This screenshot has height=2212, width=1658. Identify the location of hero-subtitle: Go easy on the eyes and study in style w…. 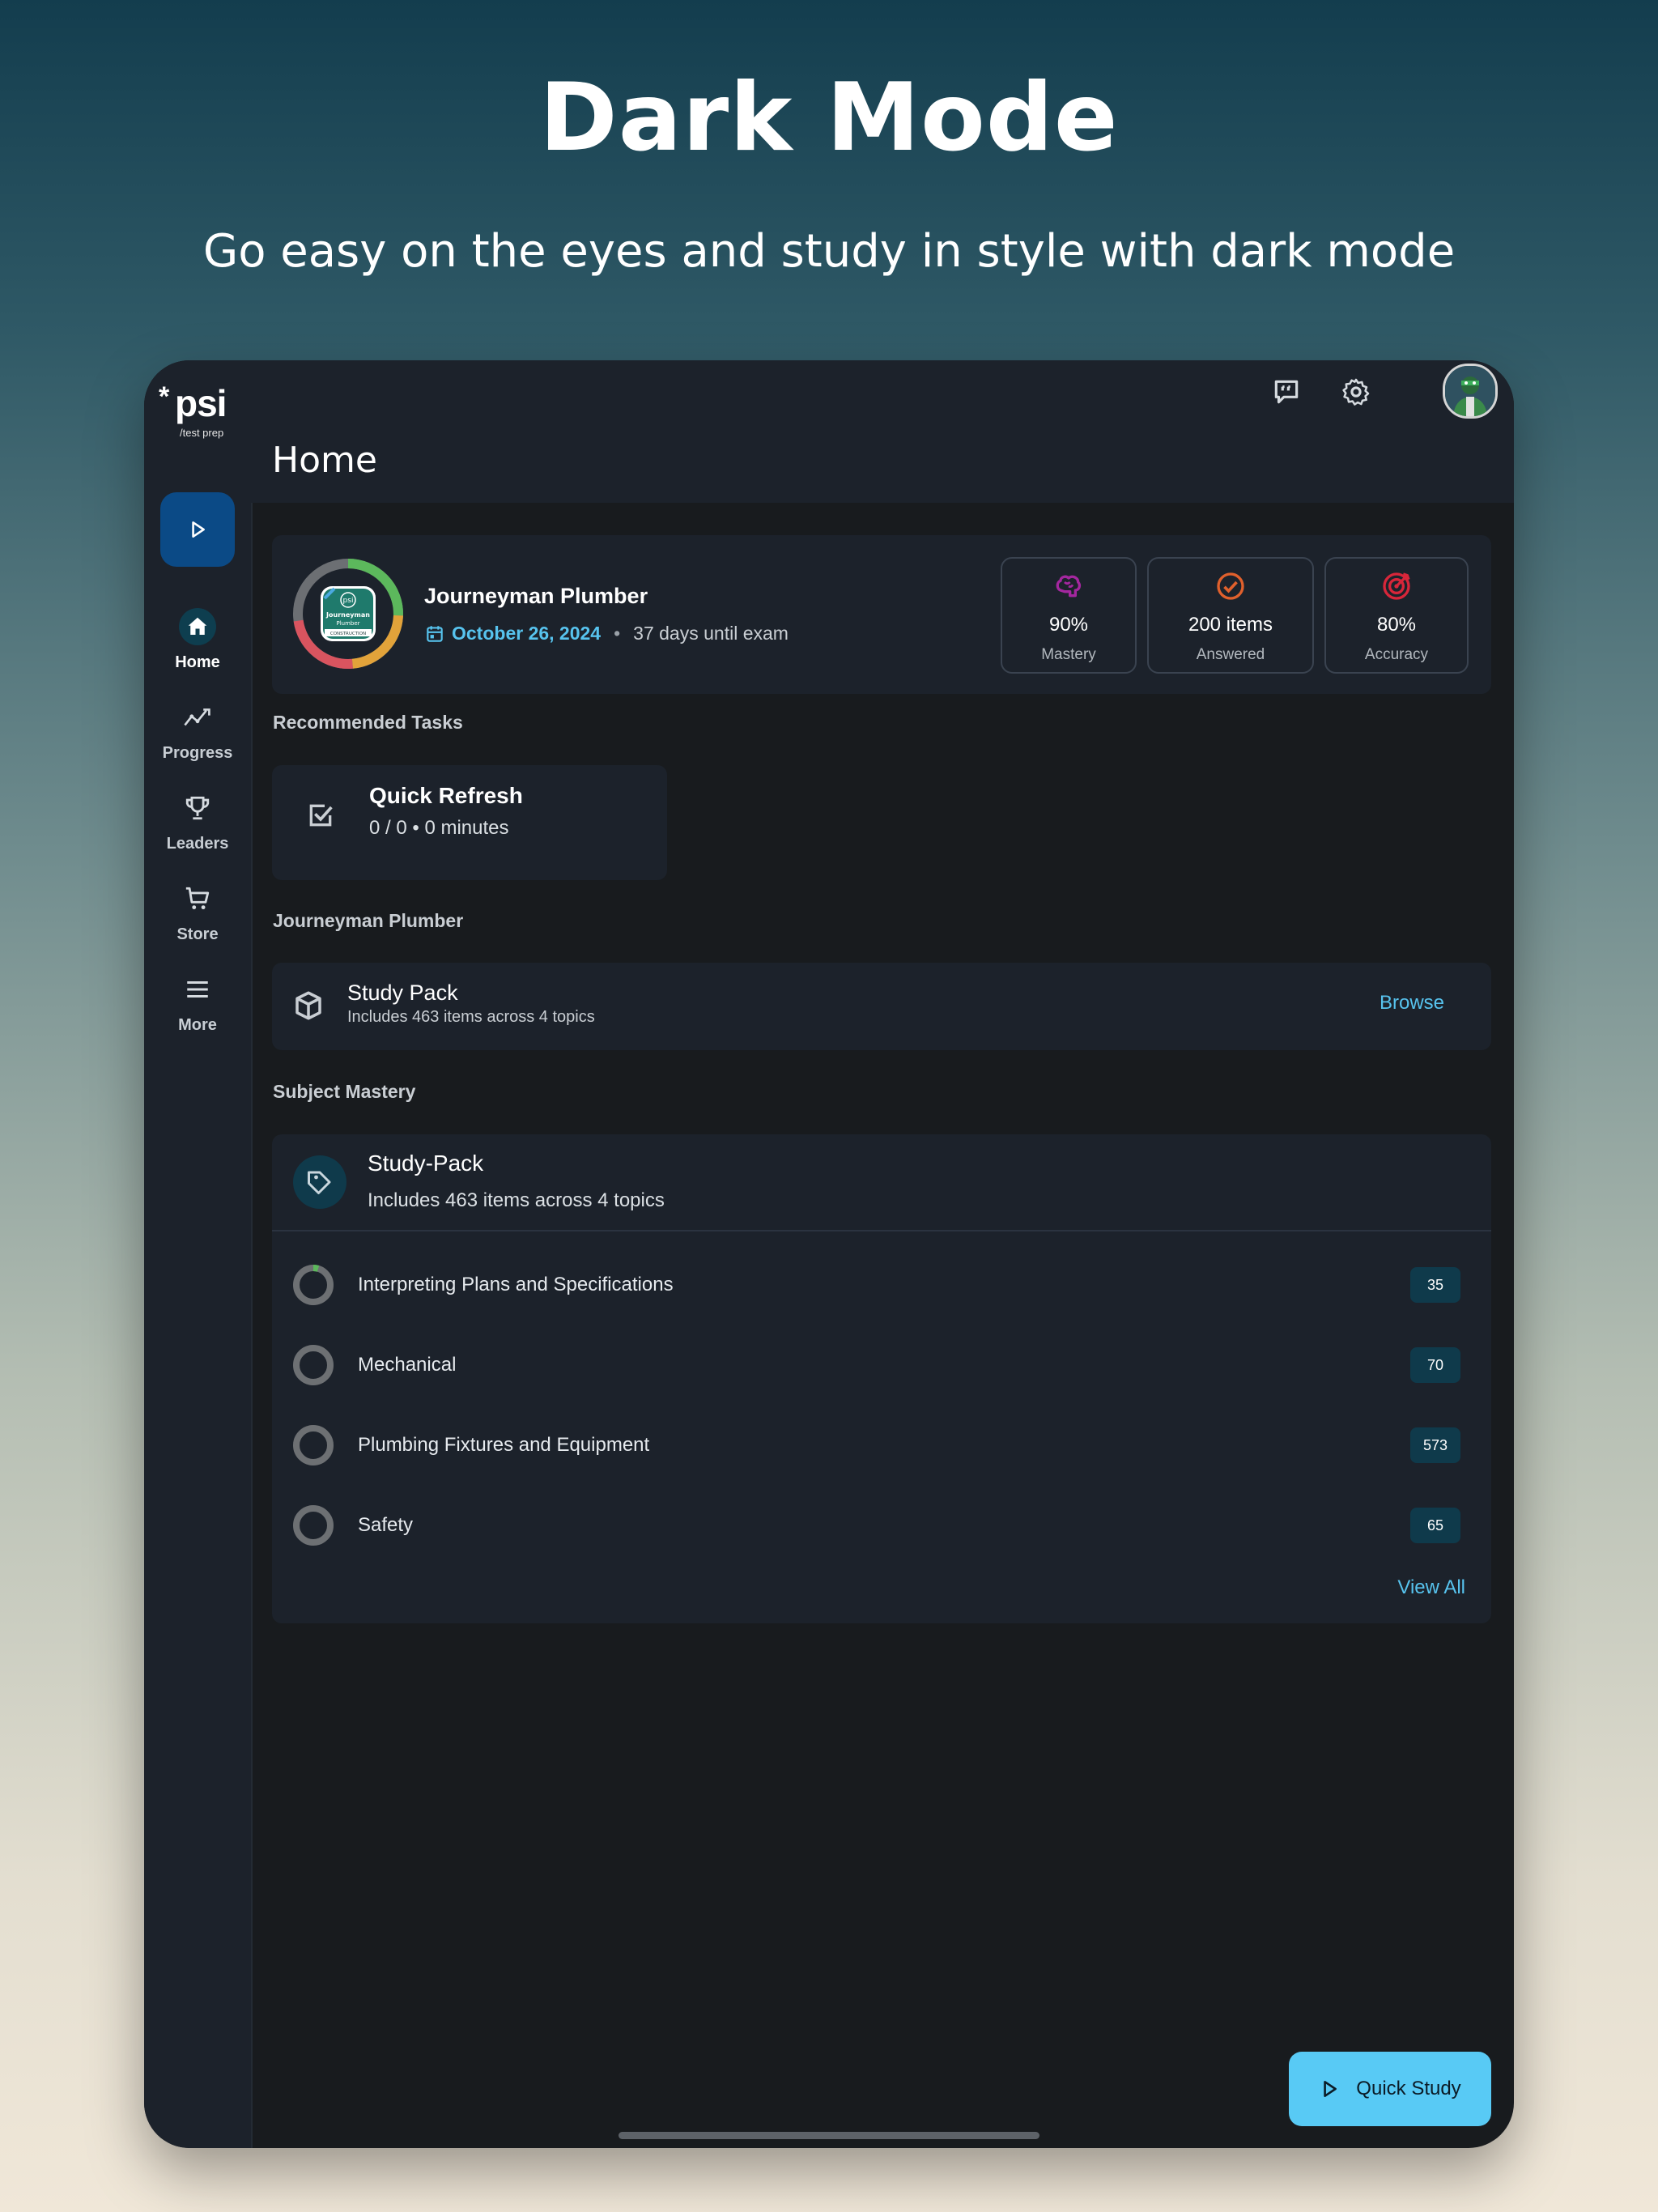
(829, 252).